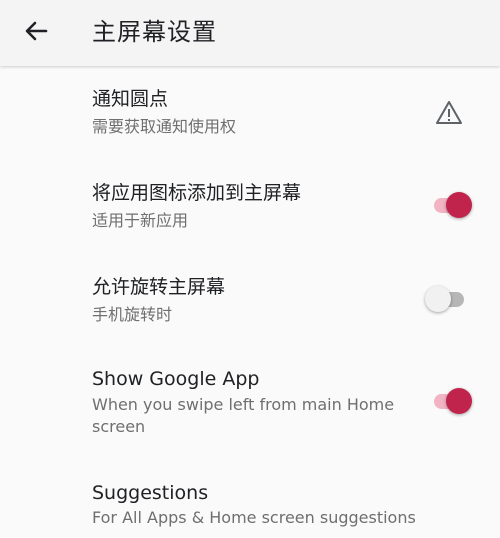 The width and height of the screenshot is (500, 538). Describe the element at coordinates (176, 379) in the screenshot. I see `setting-title: Show Google App` at that location.